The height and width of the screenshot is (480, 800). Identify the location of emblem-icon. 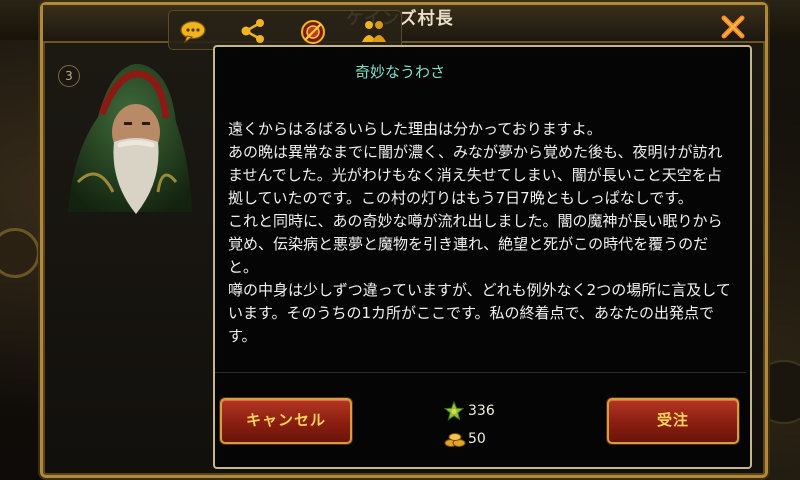
(313, 31).